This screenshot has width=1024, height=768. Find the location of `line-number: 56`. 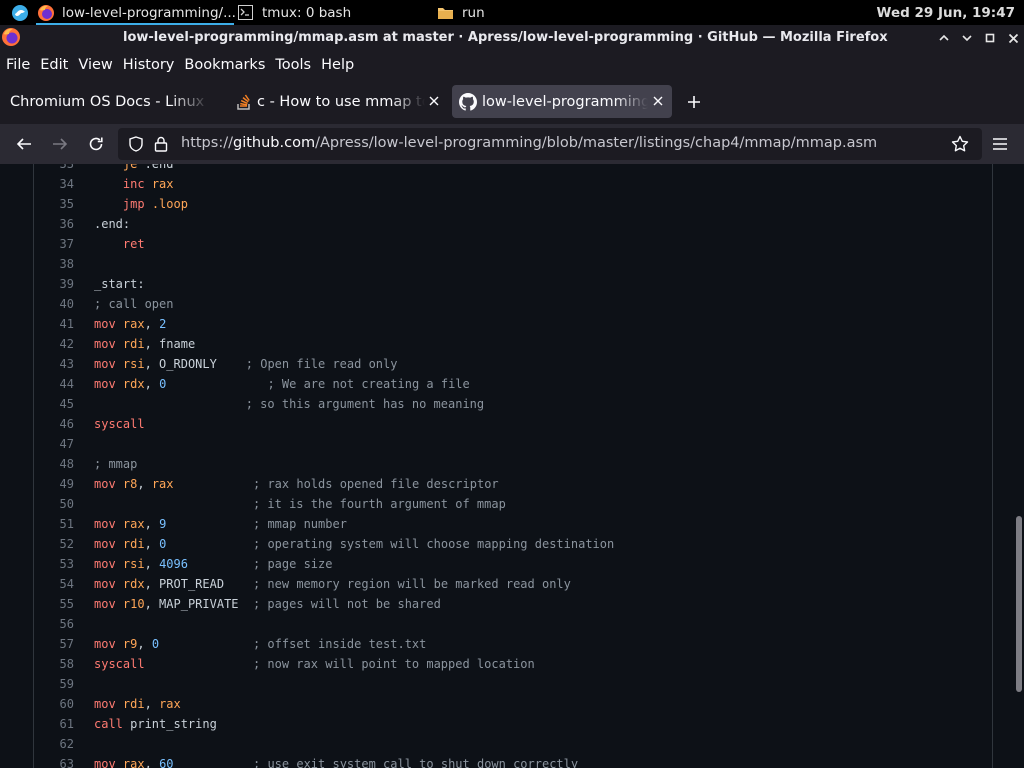

line-number: 56 is located at coordinates (54, 624).